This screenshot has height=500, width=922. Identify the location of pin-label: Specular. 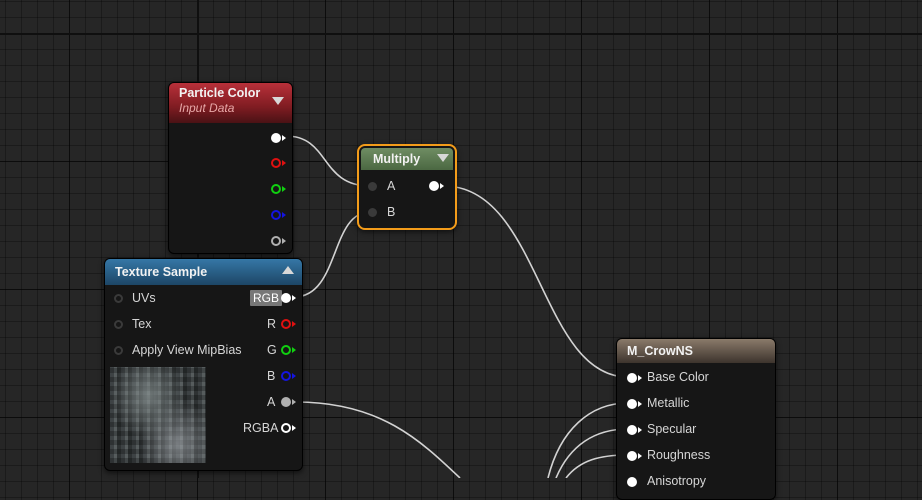
(672, 429).